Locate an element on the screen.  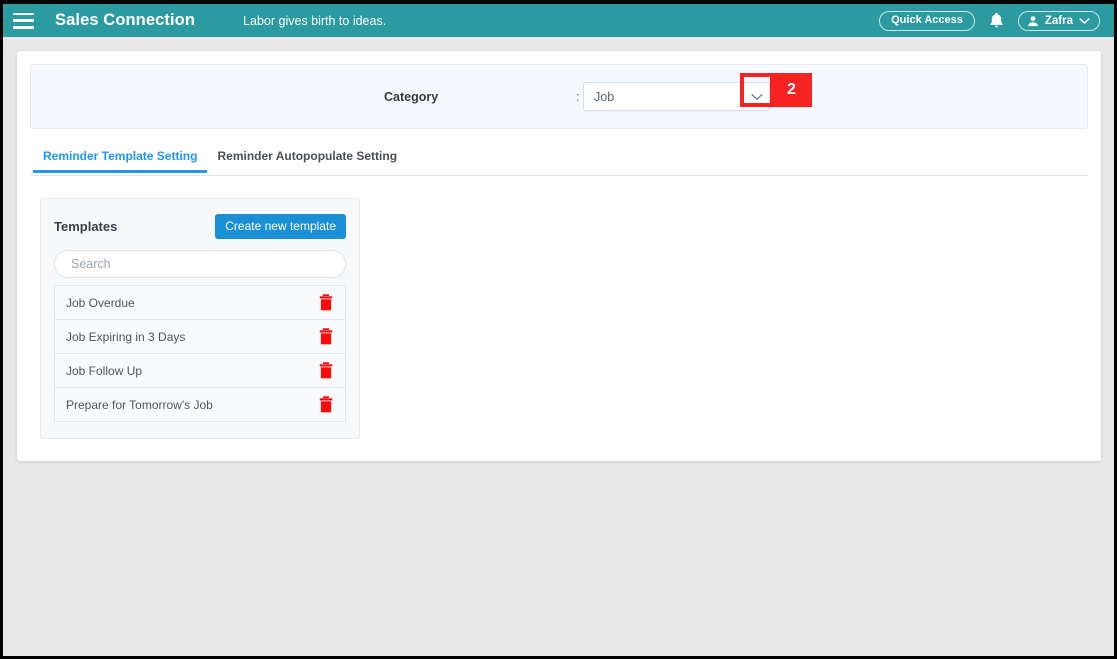
user-avatar-icon is located at coordinates (1033, 20).